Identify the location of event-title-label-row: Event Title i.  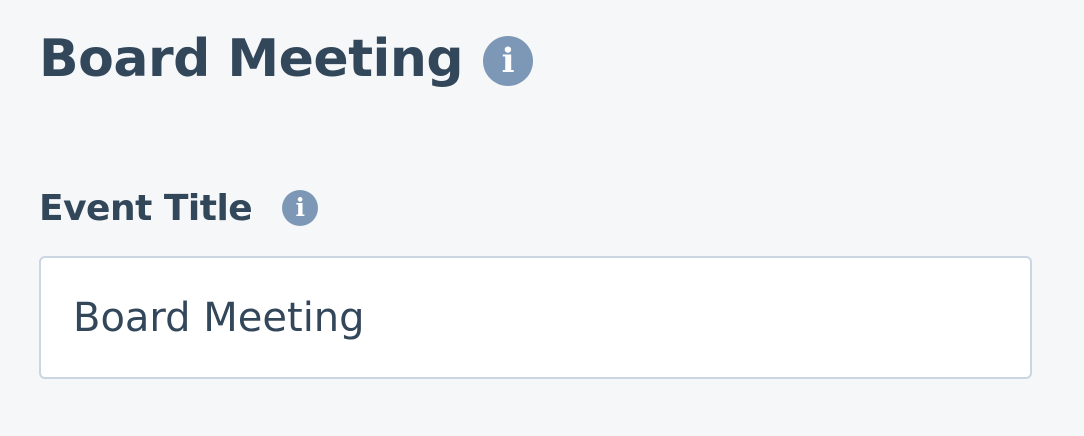
(536, 208).